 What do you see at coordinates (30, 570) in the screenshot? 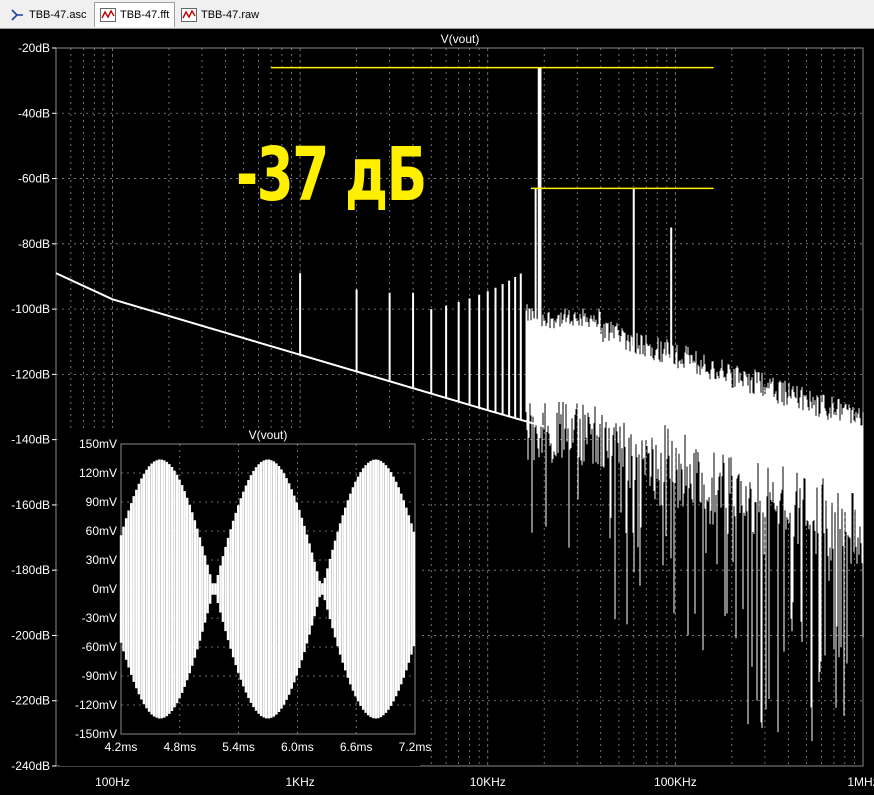
I see `fft-y-tick-label: -180dB` at bounding box center [30, 570].